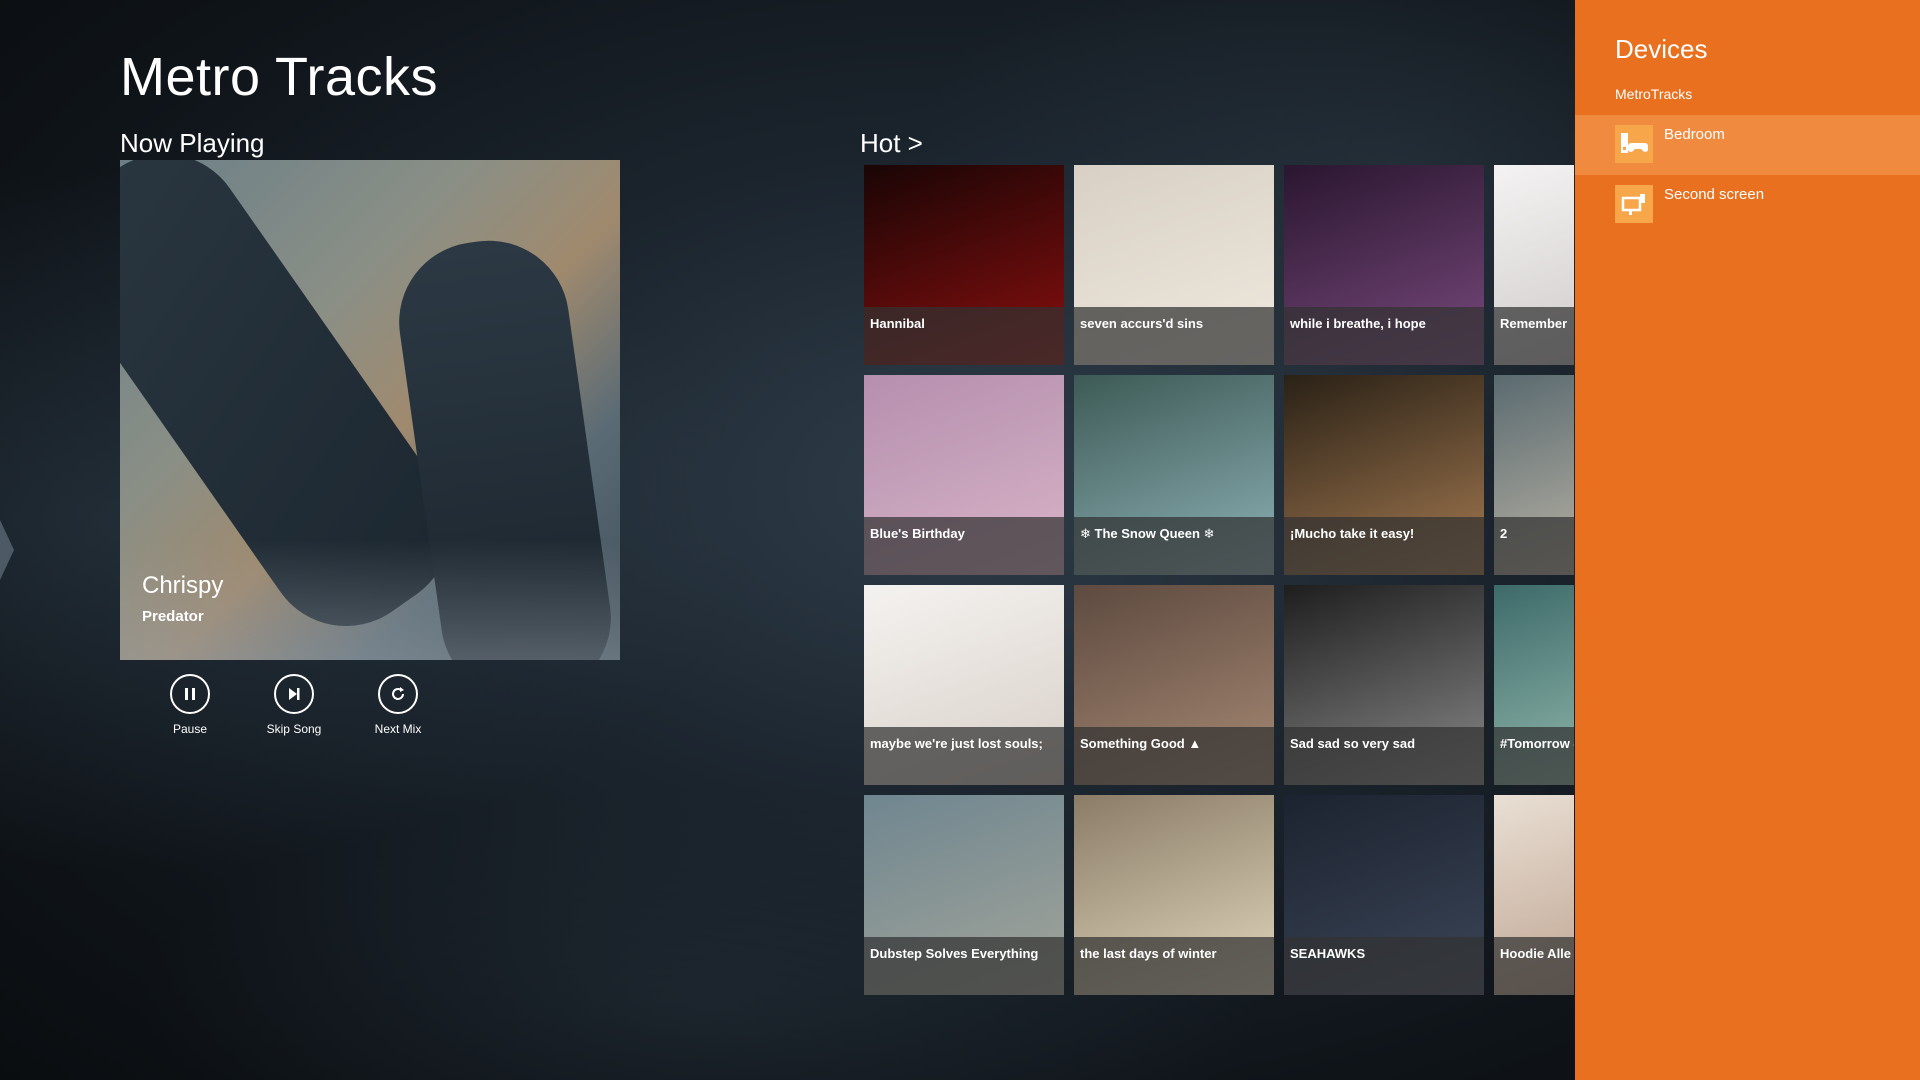 This screenshot has height=1080, width=1920. I want to click on mix-tile-label: Dubstep Solves Everything, so click(954, 953).